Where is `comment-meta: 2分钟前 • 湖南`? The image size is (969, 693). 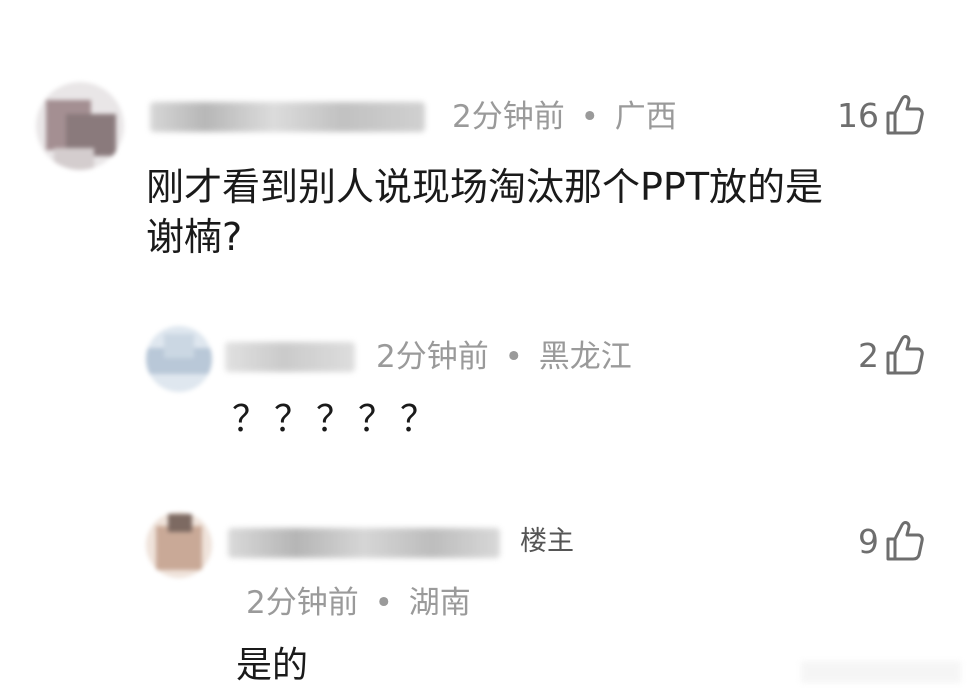 comment-meta: 2分钟前 • 湖南 is located at coordinates (358, 603).